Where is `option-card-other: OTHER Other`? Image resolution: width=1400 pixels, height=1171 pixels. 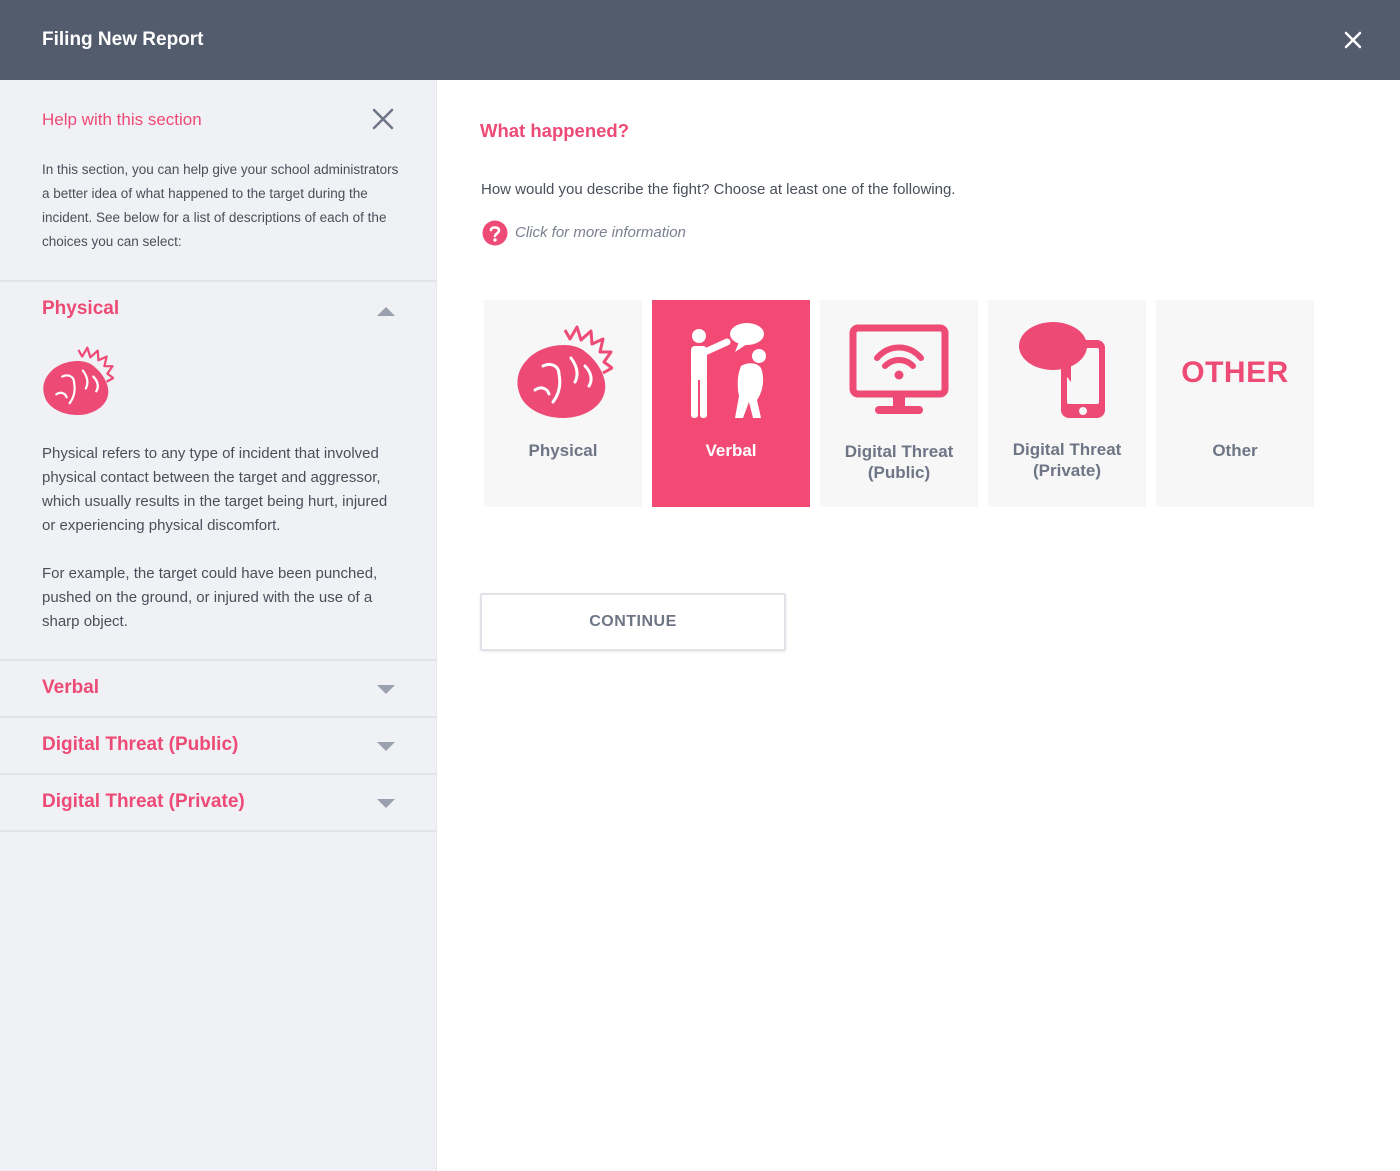 option-card-other: OTHER Other is located at coordinates (1235, 403).